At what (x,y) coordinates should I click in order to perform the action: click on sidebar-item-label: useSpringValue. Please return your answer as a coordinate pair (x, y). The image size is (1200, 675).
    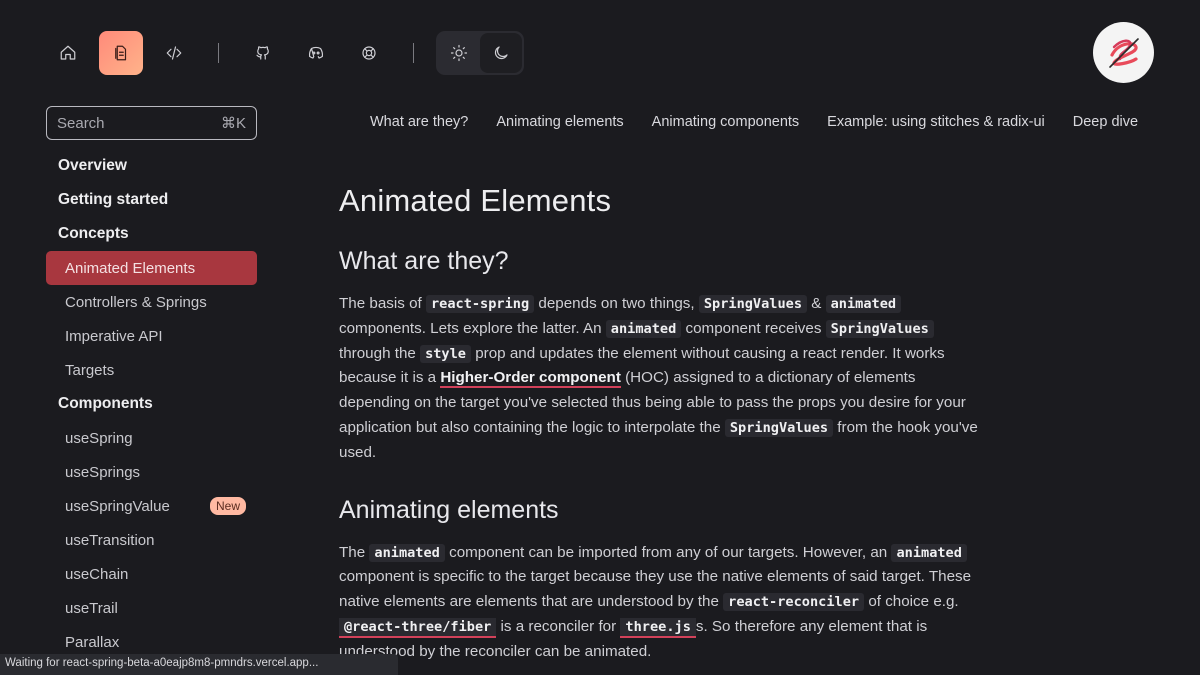
    Looking at the image, I should click on (117, 506).